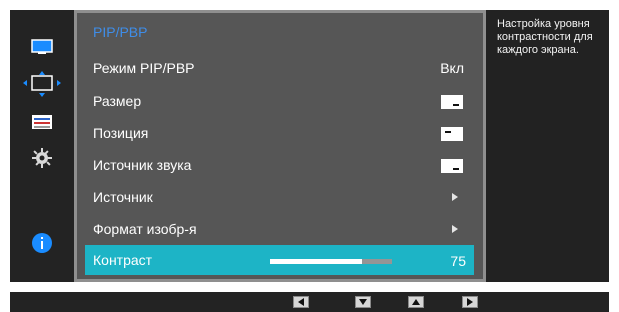 This screenshot has height=312, width=619. Describe the element at coordinates (452, 102) in the screenshot. I see `size-icon` at that location.